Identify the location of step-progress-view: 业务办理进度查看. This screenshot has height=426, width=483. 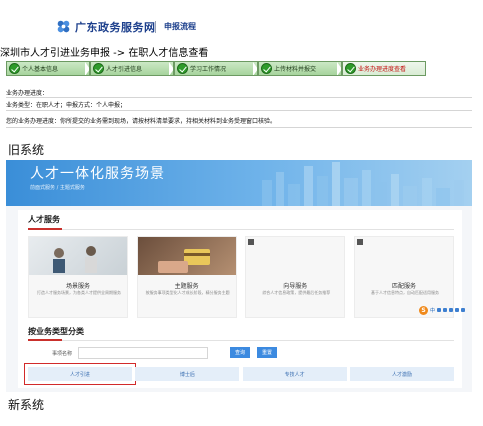
(384, 68).